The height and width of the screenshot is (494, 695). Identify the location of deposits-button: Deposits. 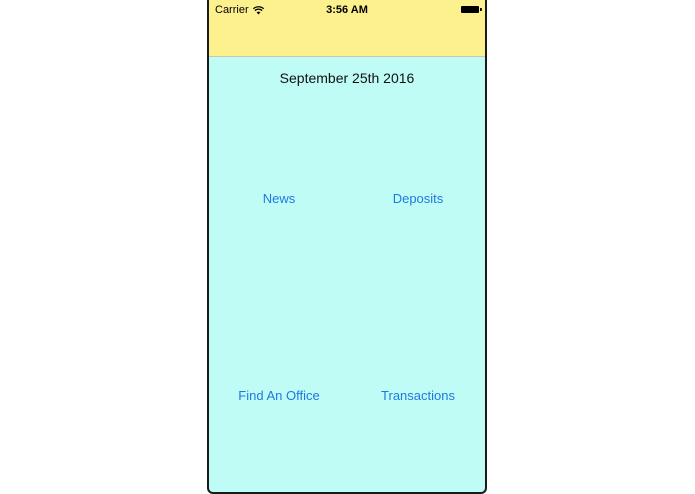
(416, 198).